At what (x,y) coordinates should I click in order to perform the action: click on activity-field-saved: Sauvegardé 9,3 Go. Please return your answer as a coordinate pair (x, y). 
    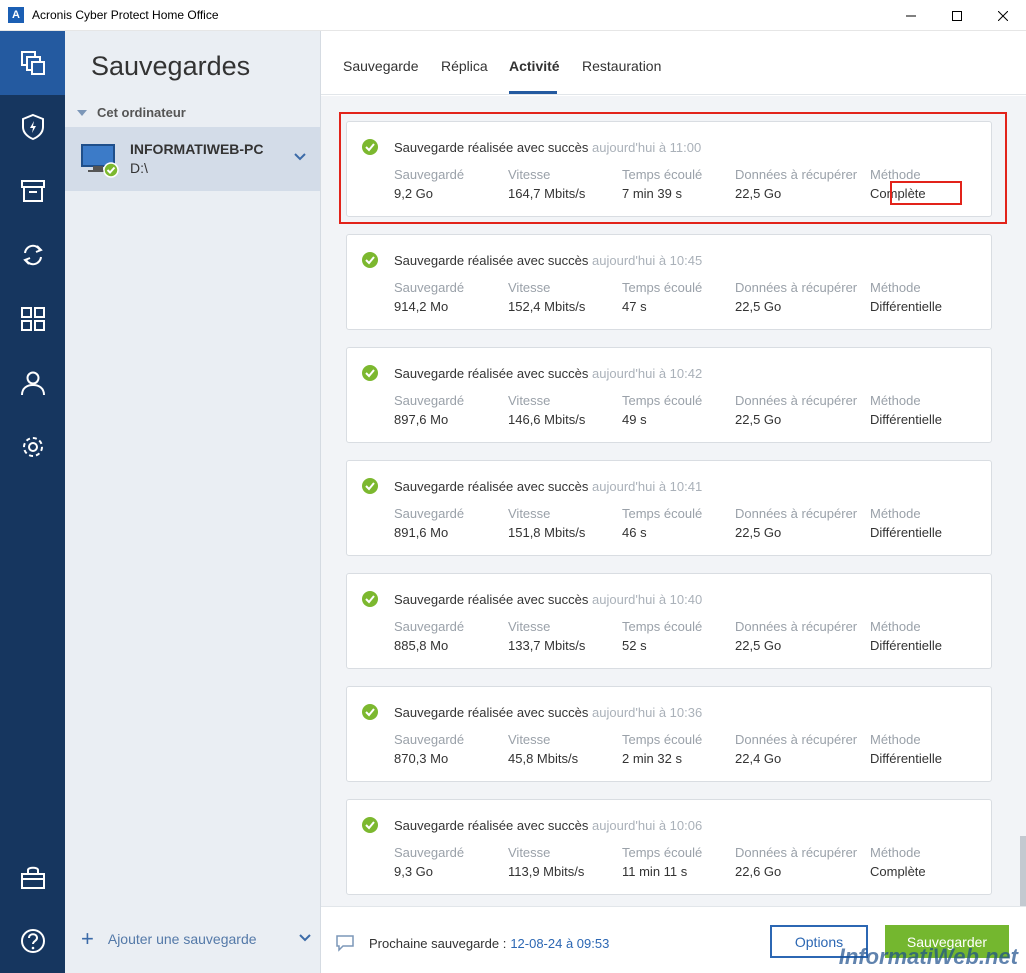
    Looking at the image, I should click on (429, 862).